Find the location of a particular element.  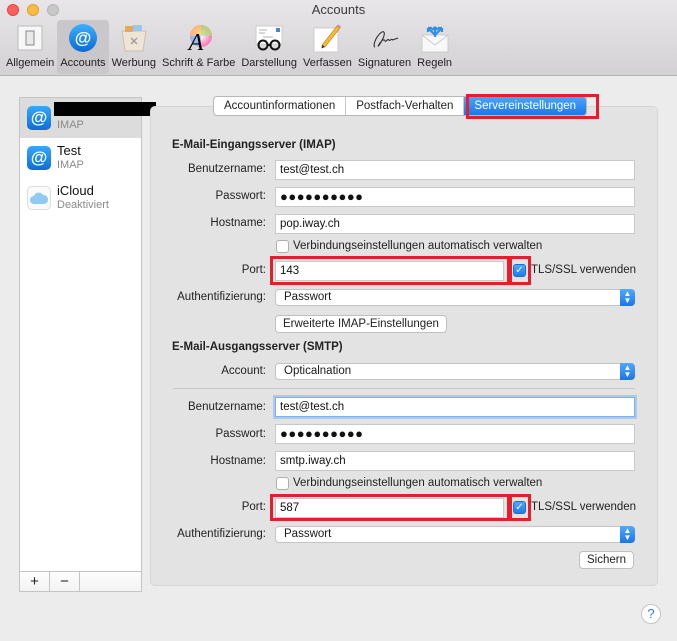

incoming-auth-select: Passwort ▲ ▼ is located at coordinates (455, 297).